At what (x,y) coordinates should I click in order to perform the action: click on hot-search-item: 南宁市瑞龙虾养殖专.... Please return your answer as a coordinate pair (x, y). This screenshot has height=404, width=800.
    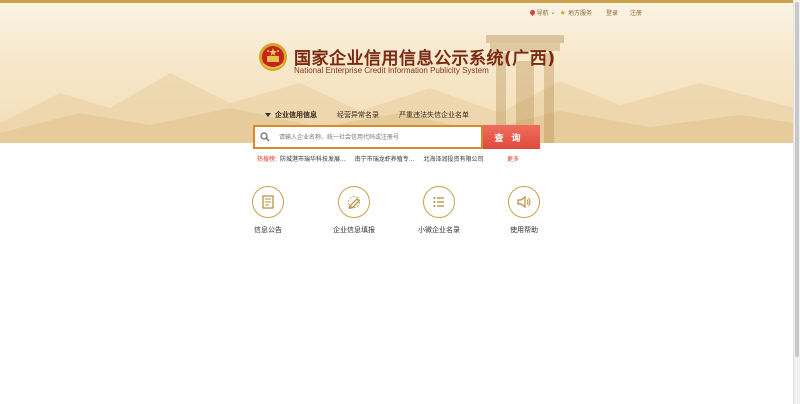
    Looking at the image, I should click on (385, 158).